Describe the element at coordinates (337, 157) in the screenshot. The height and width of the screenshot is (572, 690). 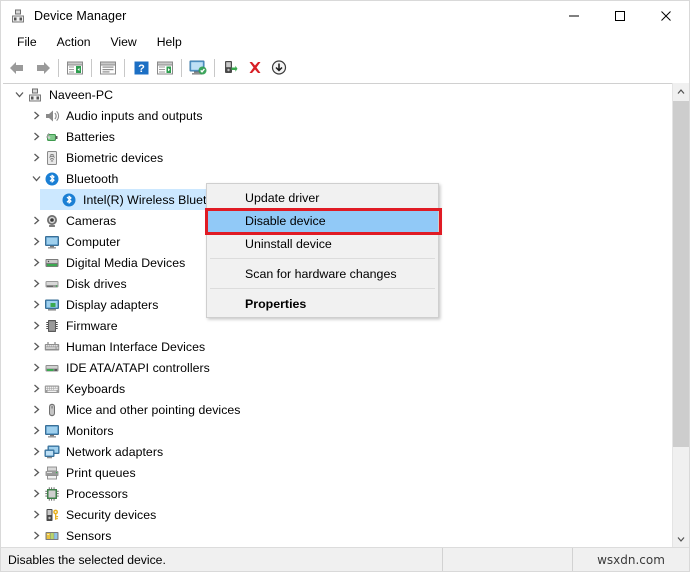
I see `tree-item-biometric-devices: Biometric devices` at that location.